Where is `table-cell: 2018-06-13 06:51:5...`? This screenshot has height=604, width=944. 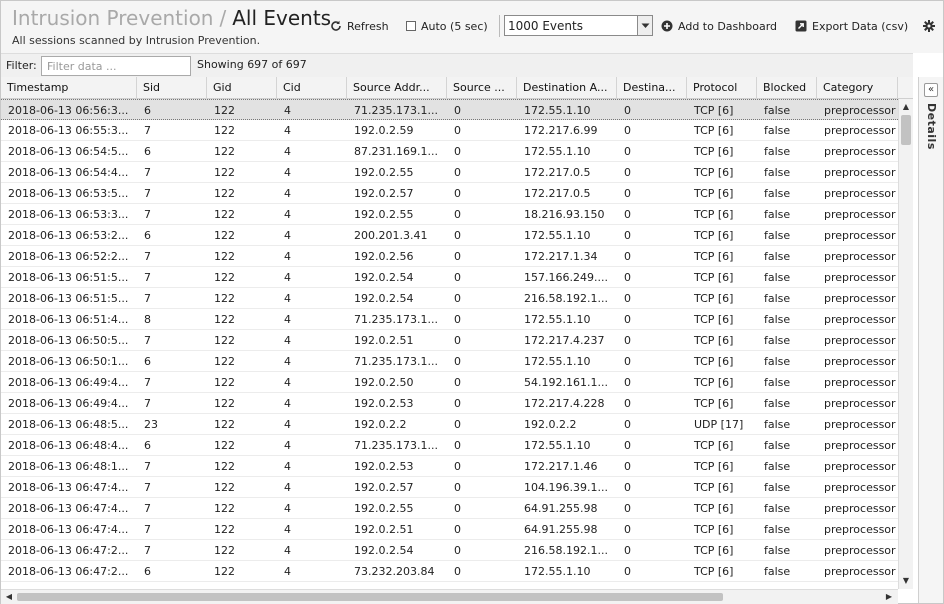
table-cell: 2018-06-13 06:51:5... is located at coordinates (68, 298).